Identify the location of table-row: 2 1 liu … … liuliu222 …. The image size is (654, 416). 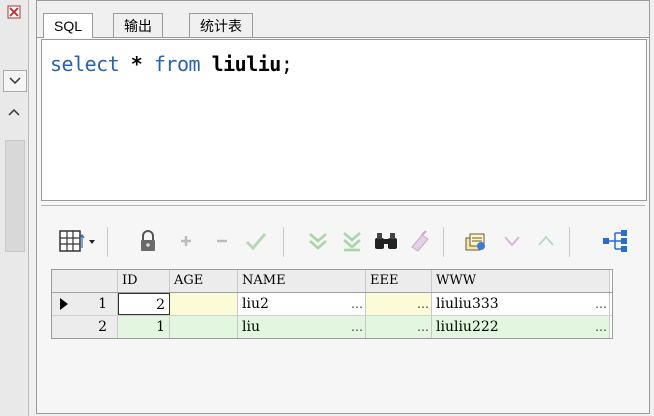
(332, 327).